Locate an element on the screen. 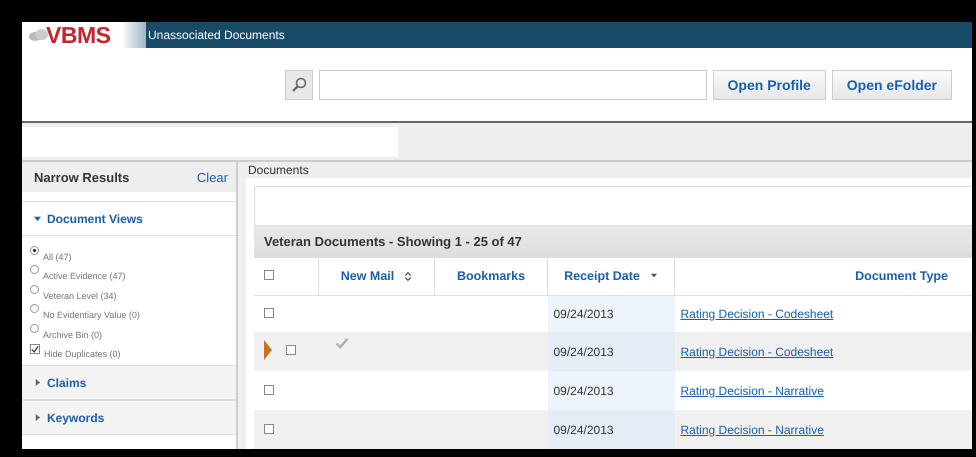  search-button is located at coordinates (298, 85).